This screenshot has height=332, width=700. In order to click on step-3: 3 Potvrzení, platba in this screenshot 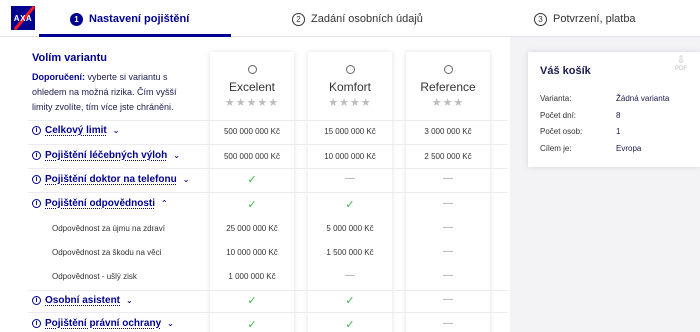, I will do `click(585, 19)`.